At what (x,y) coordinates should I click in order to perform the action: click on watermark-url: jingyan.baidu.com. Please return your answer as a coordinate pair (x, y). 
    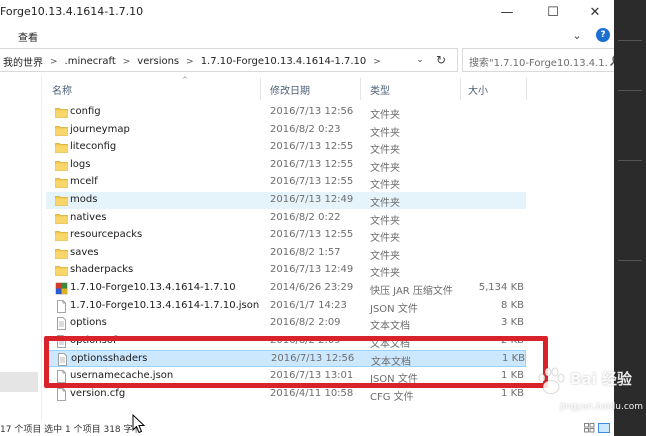
    Looking at the image, I should click on (602, 407).